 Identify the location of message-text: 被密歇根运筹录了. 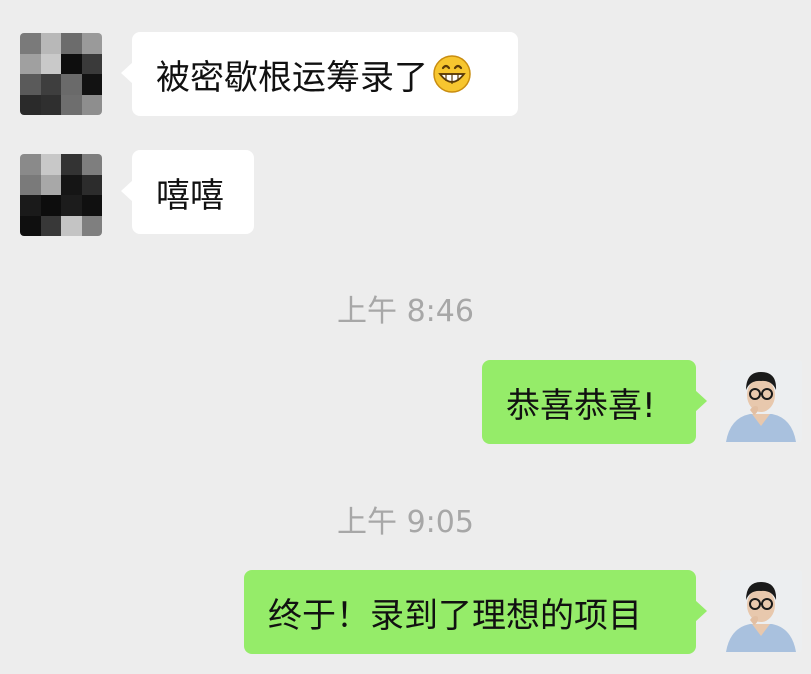
(292, 77).